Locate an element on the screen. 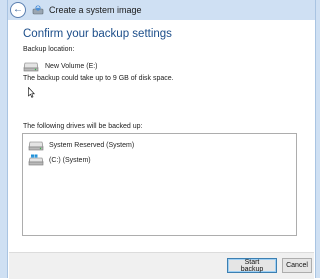 This screenshot has width=320, height=279. start-backup-button: Start backup is located at coordinates (252, 265).